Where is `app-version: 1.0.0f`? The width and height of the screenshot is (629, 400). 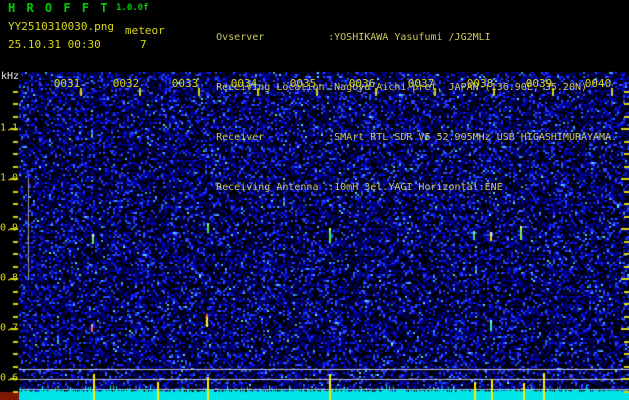
app-version: 1.0.0f is located at coordinates (132, 8).